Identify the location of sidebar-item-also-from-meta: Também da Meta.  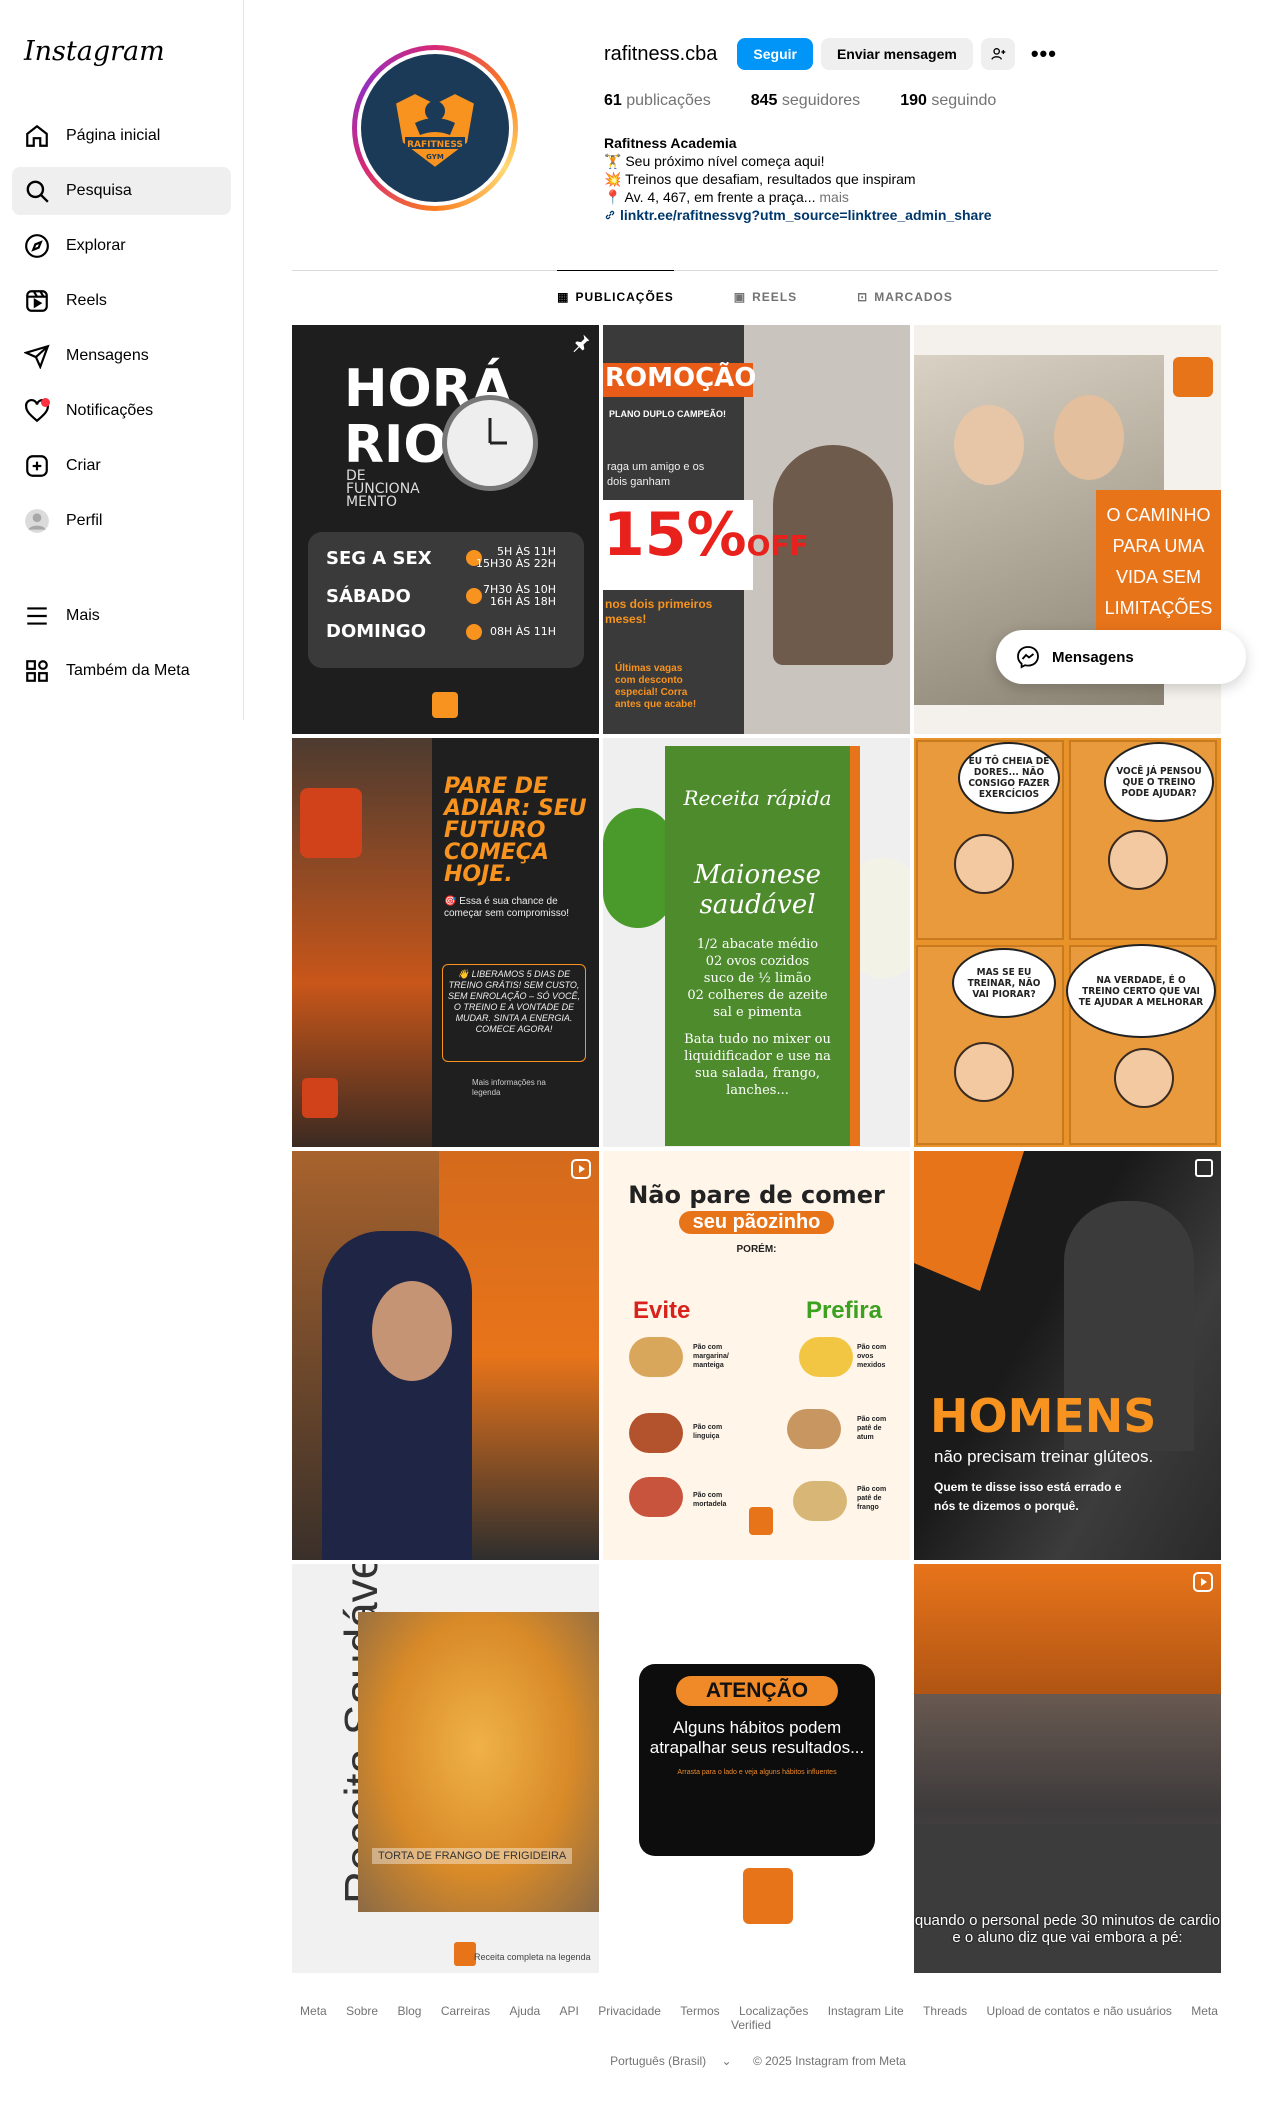
(121, 671).